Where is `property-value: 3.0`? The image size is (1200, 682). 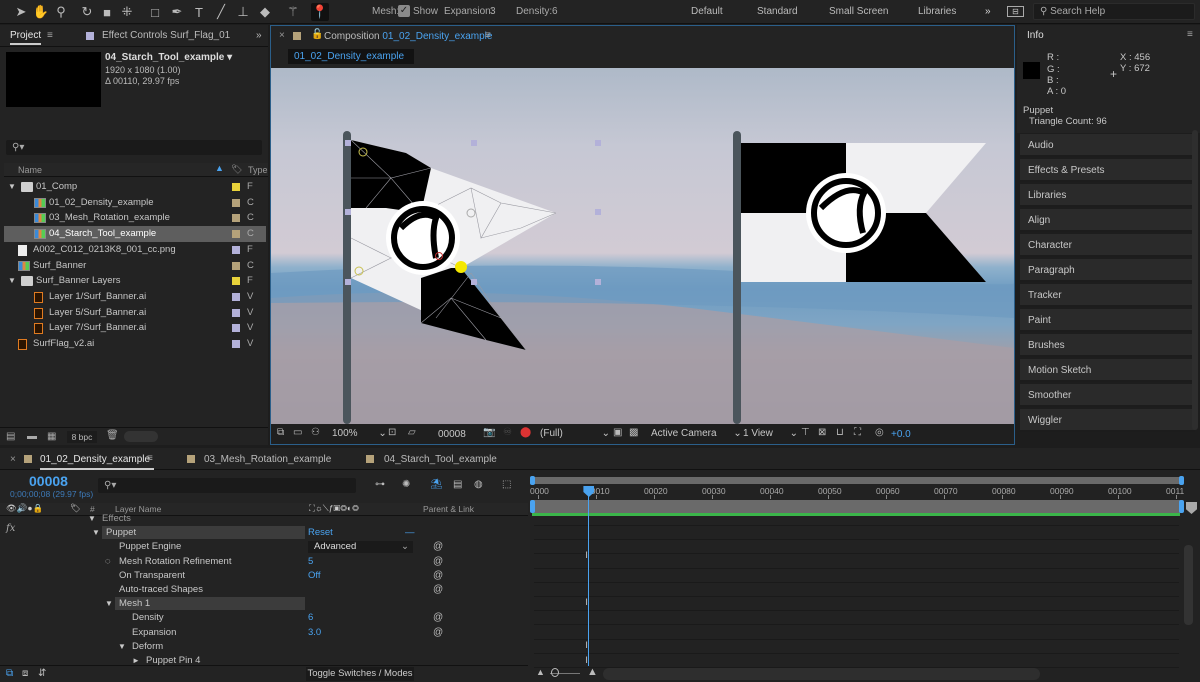 property-value: 3.0 is located at coordinates (314, 633).